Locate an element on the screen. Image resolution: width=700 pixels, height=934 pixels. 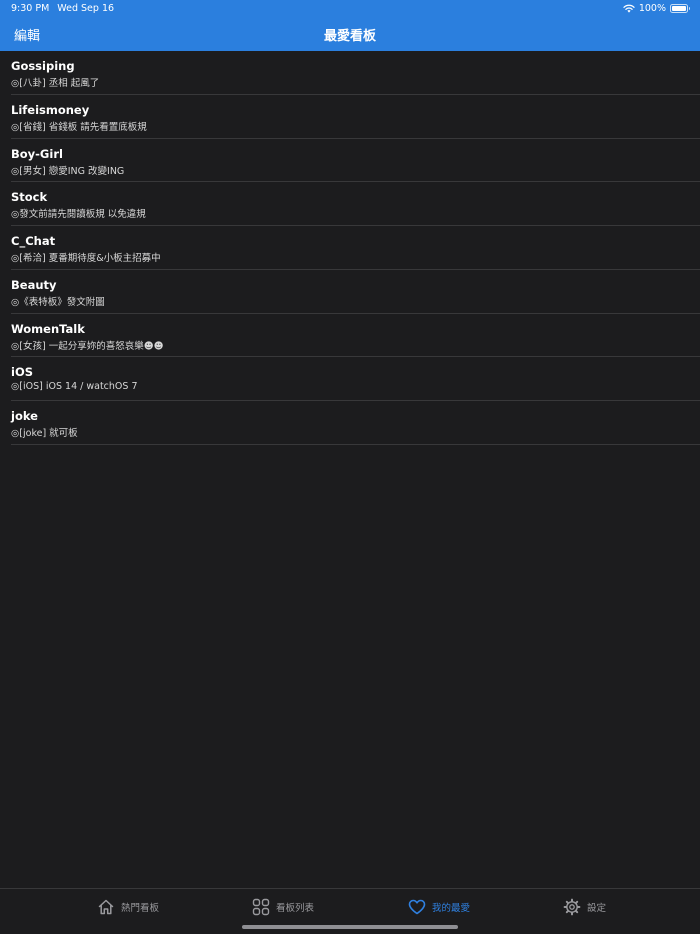
board-row: iOS ◎[iOS] iOS 14 / watchOS 7 is located at coordinates (350, 379).